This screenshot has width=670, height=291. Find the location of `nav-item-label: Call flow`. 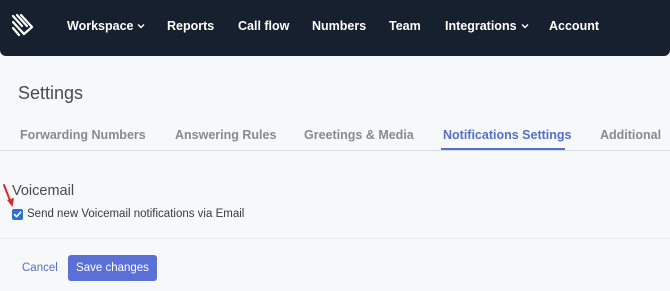

nav-item-label: Call flow is located at coordinates (264, 26).